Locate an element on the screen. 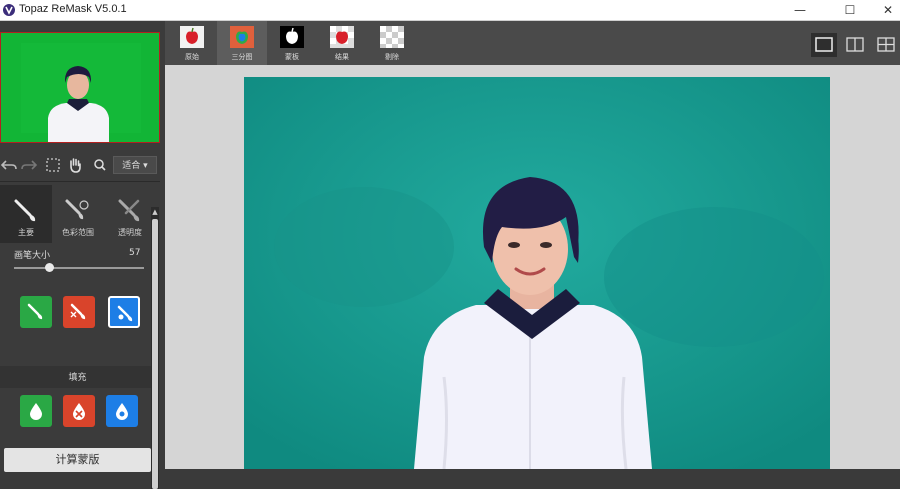 Image resolution: width=900 pixels, height=489 pixels. tab-brush-main: 主要 is located at coordinates (26, 214).